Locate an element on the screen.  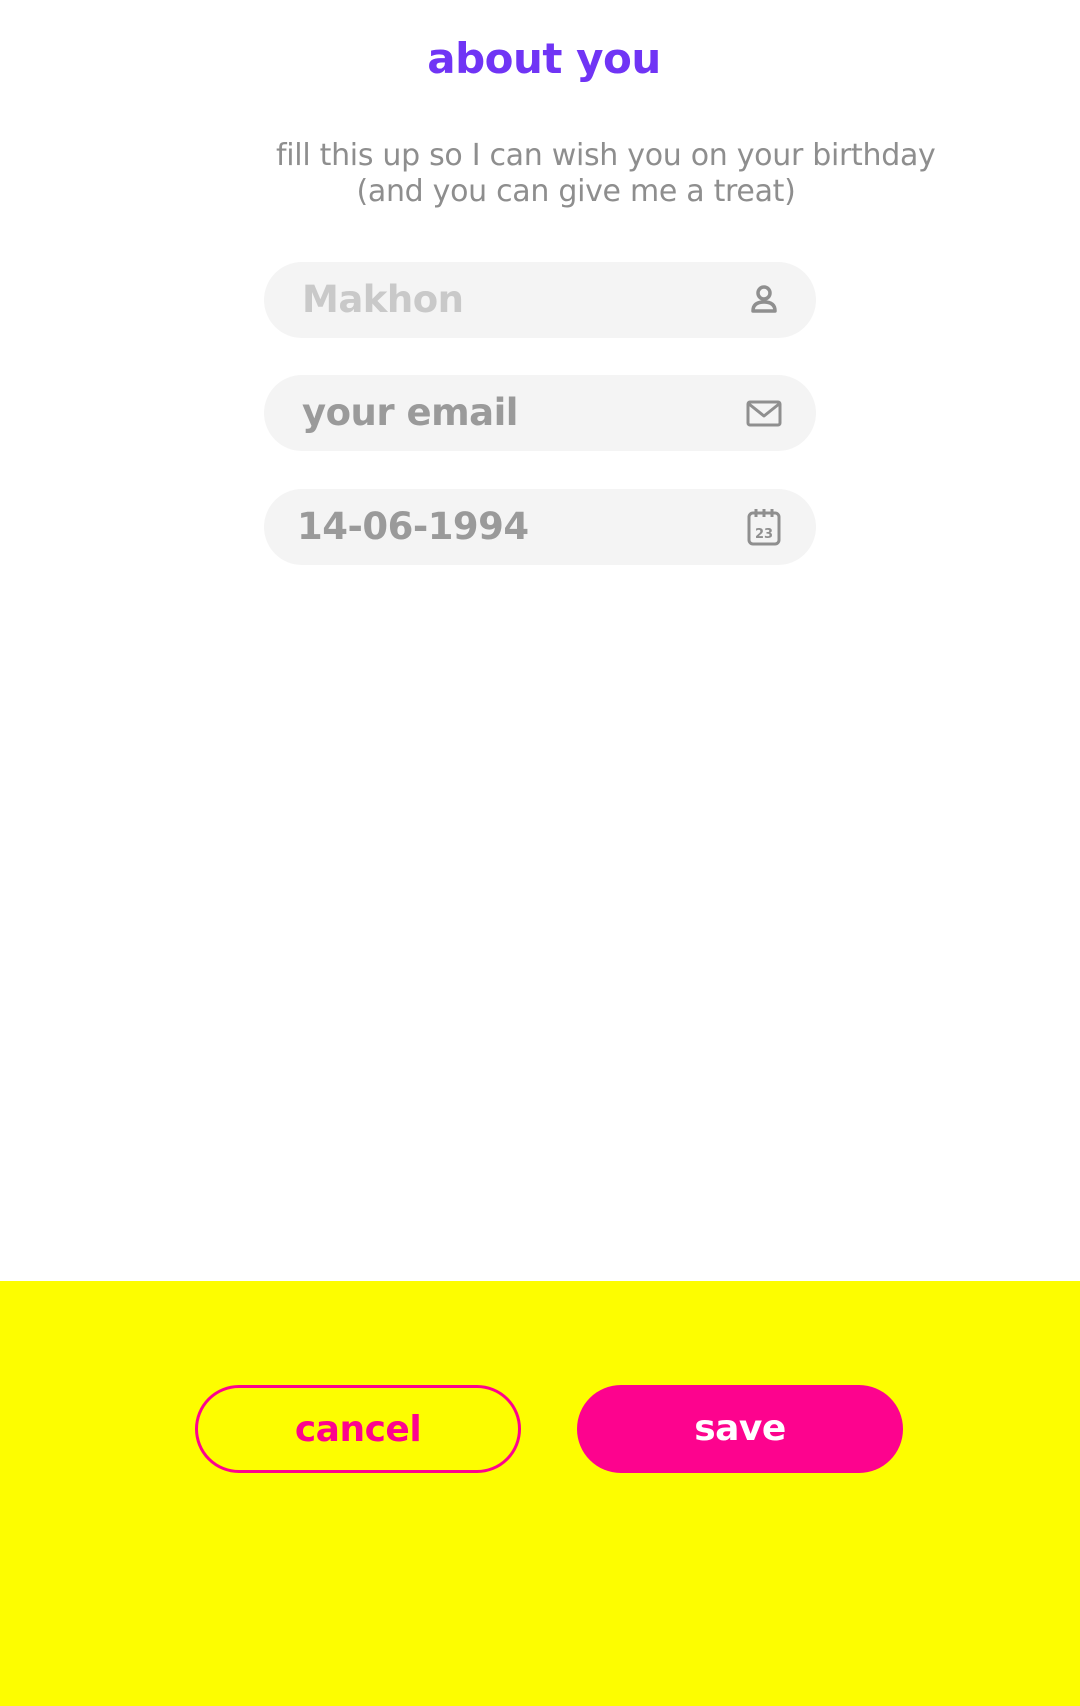
person-icon is located at coordinates (764, 299).